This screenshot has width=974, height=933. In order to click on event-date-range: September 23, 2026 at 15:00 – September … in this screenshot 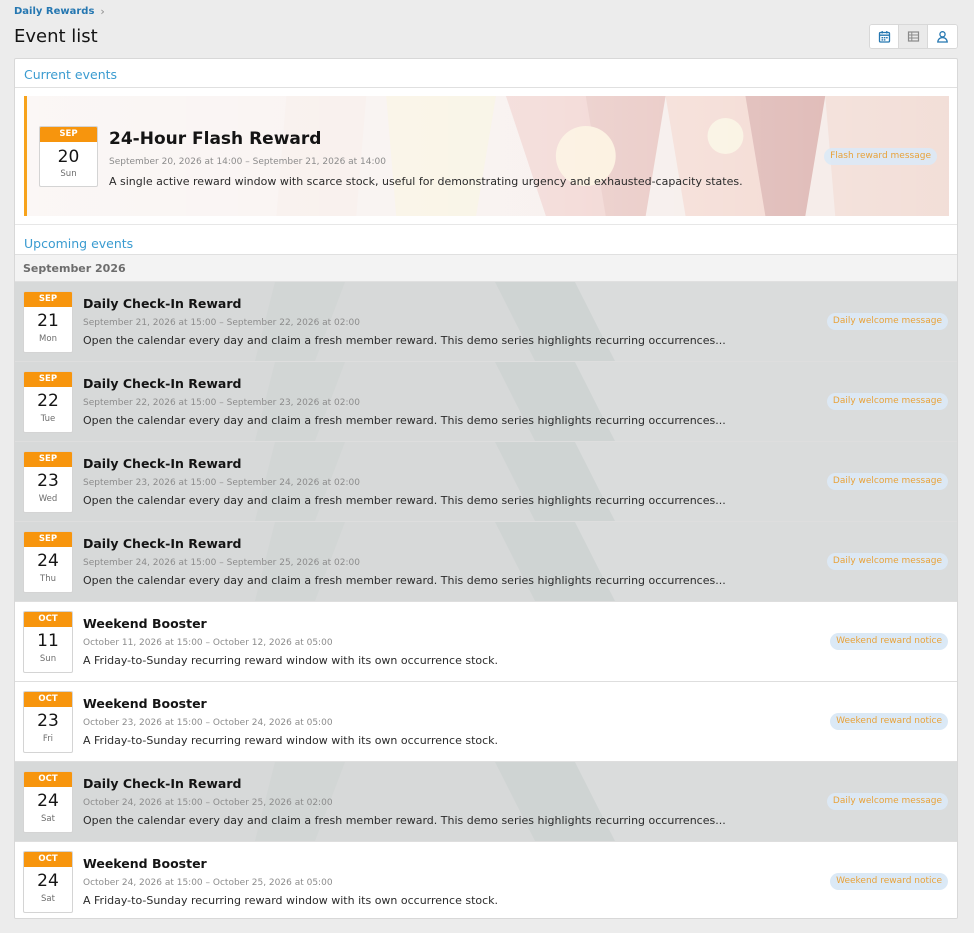, I will do `click(221, 483)`.